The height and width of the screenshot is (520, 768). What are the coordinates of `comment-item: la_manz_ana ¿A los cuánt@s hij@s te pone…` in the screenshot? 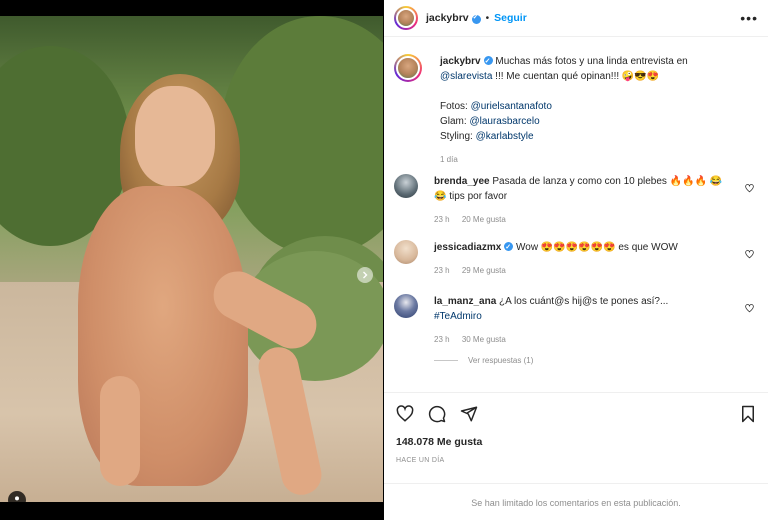 It's located at (576, 320).